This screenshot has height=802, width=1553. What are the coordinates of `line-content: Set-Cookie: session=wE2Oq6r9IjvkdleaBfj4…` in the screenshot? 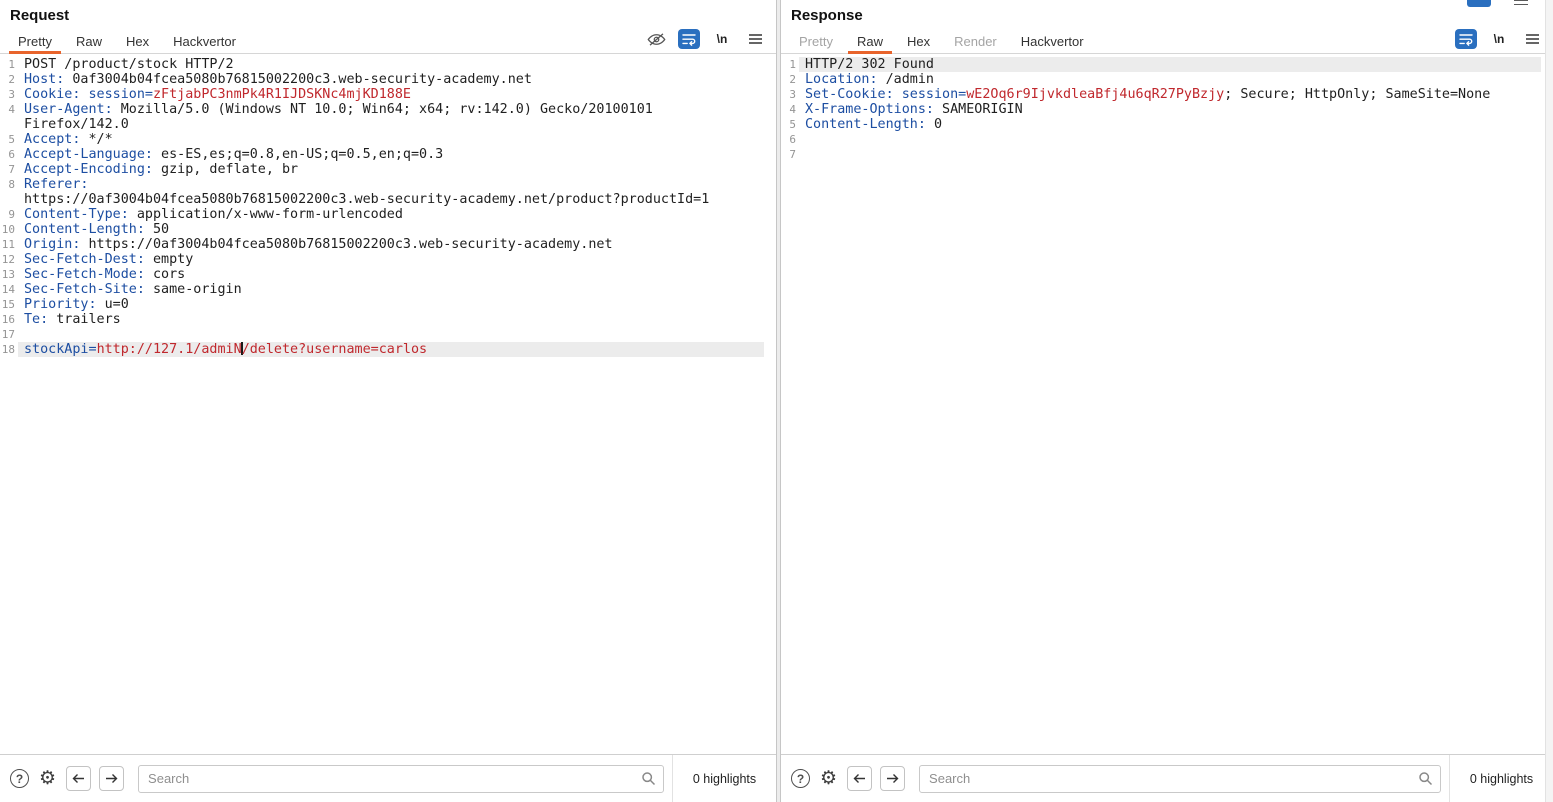 It's located at (1148, 94).